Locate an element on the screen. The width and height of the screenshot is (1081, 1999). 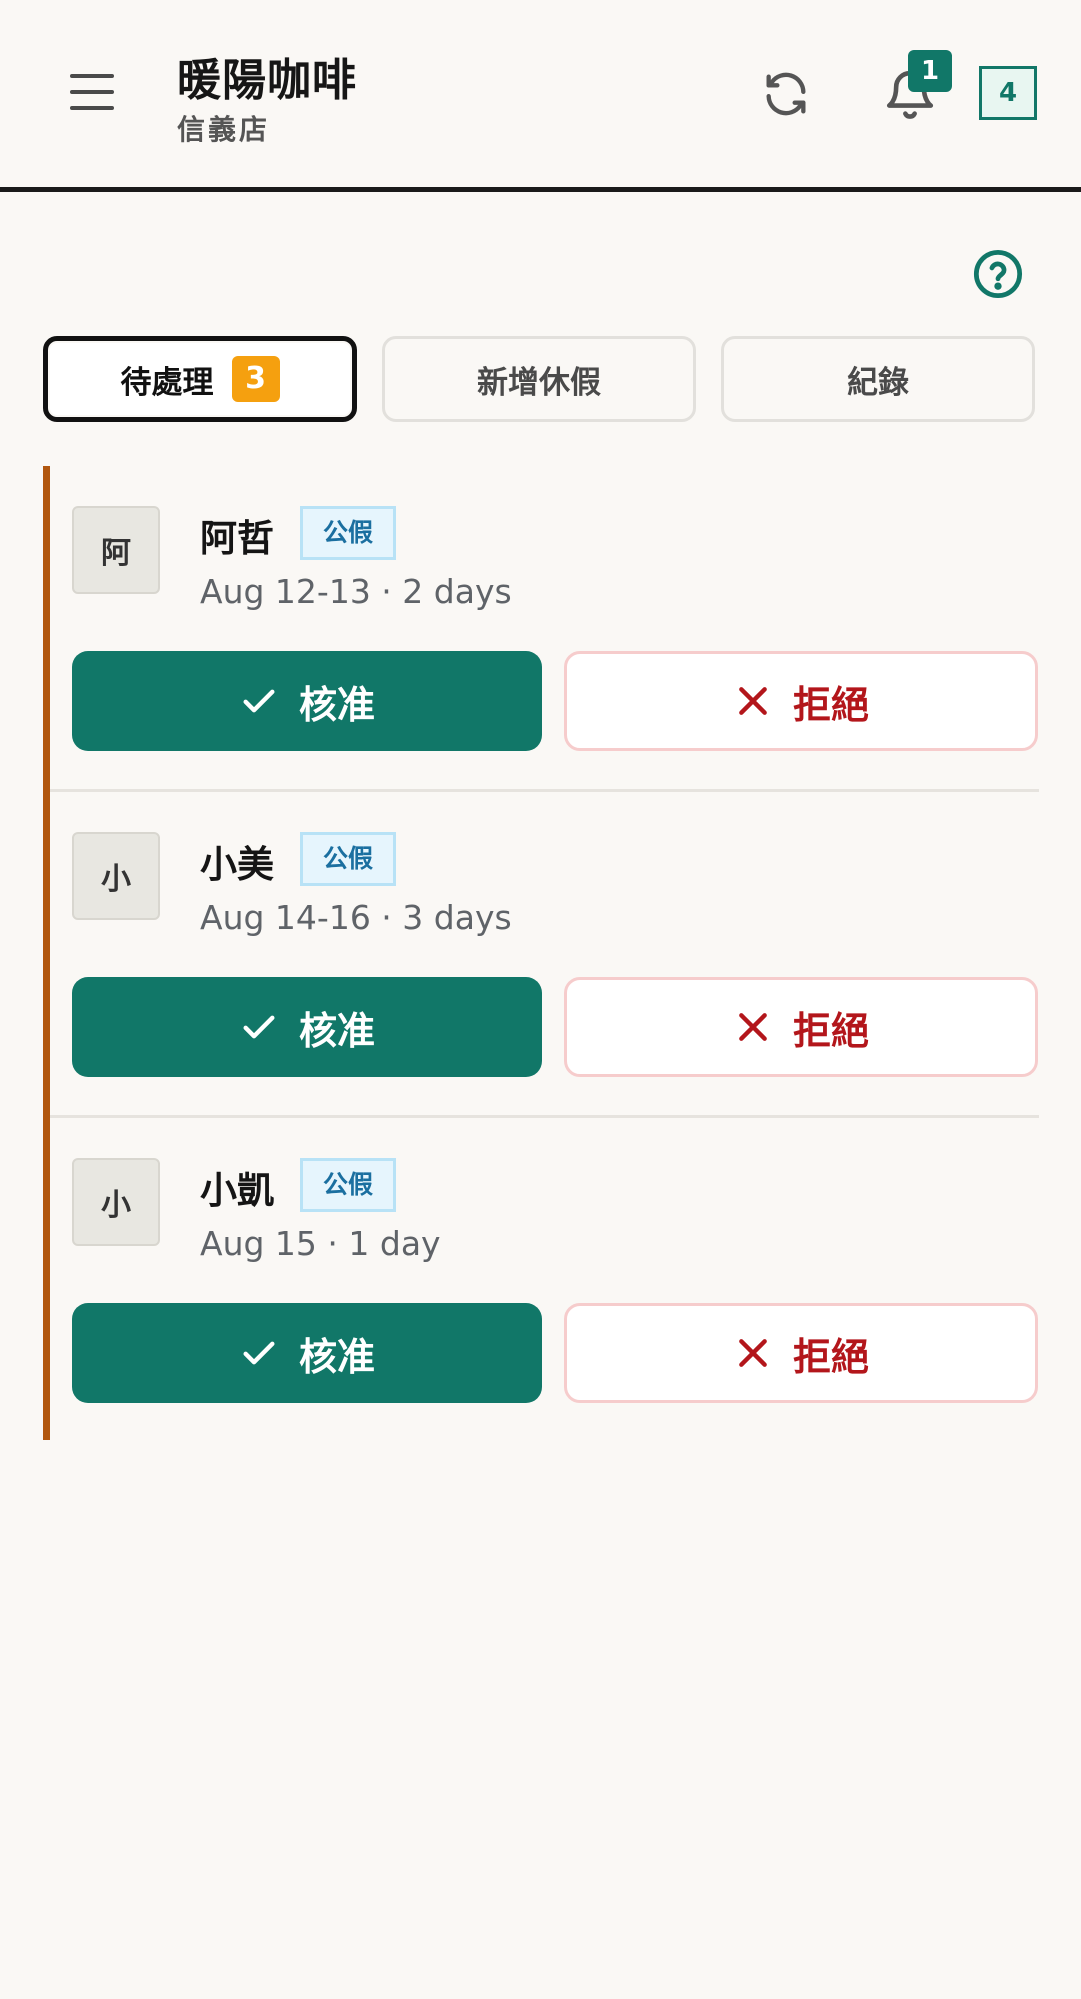
count-box: 4 is located at coordinates (1008, 93).